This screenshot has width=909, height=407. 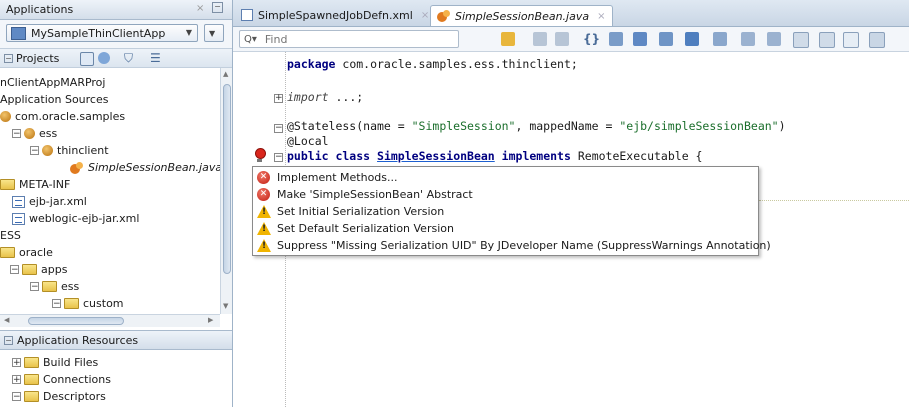 What do you see at coordinates (720, 39) in the screenshot?
I see `bookmark-icon` at bounding box center [720, 39].